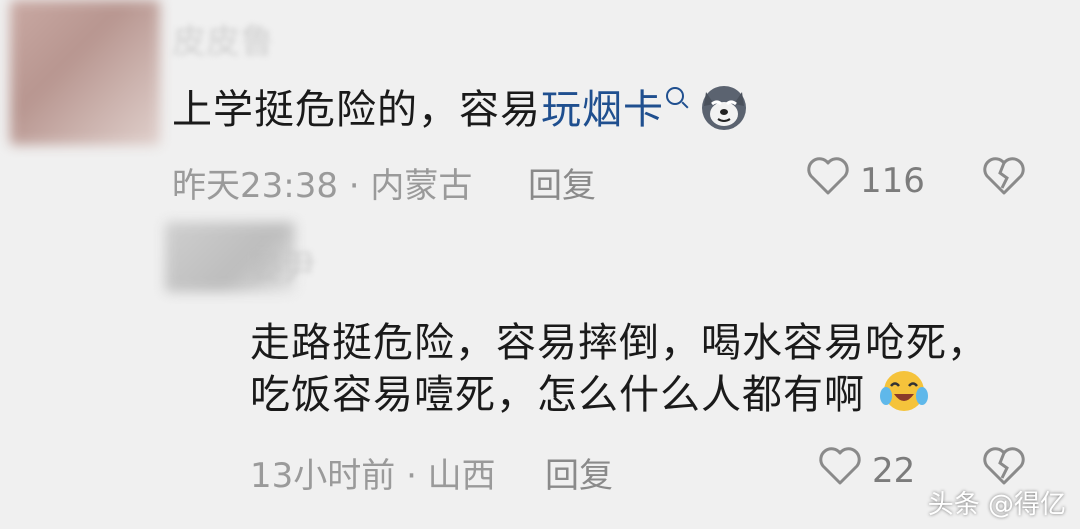 This screenshot has width=1080, height=529. I want to click on comment-meta: 13小时前 · 山西, so click(373, 476).